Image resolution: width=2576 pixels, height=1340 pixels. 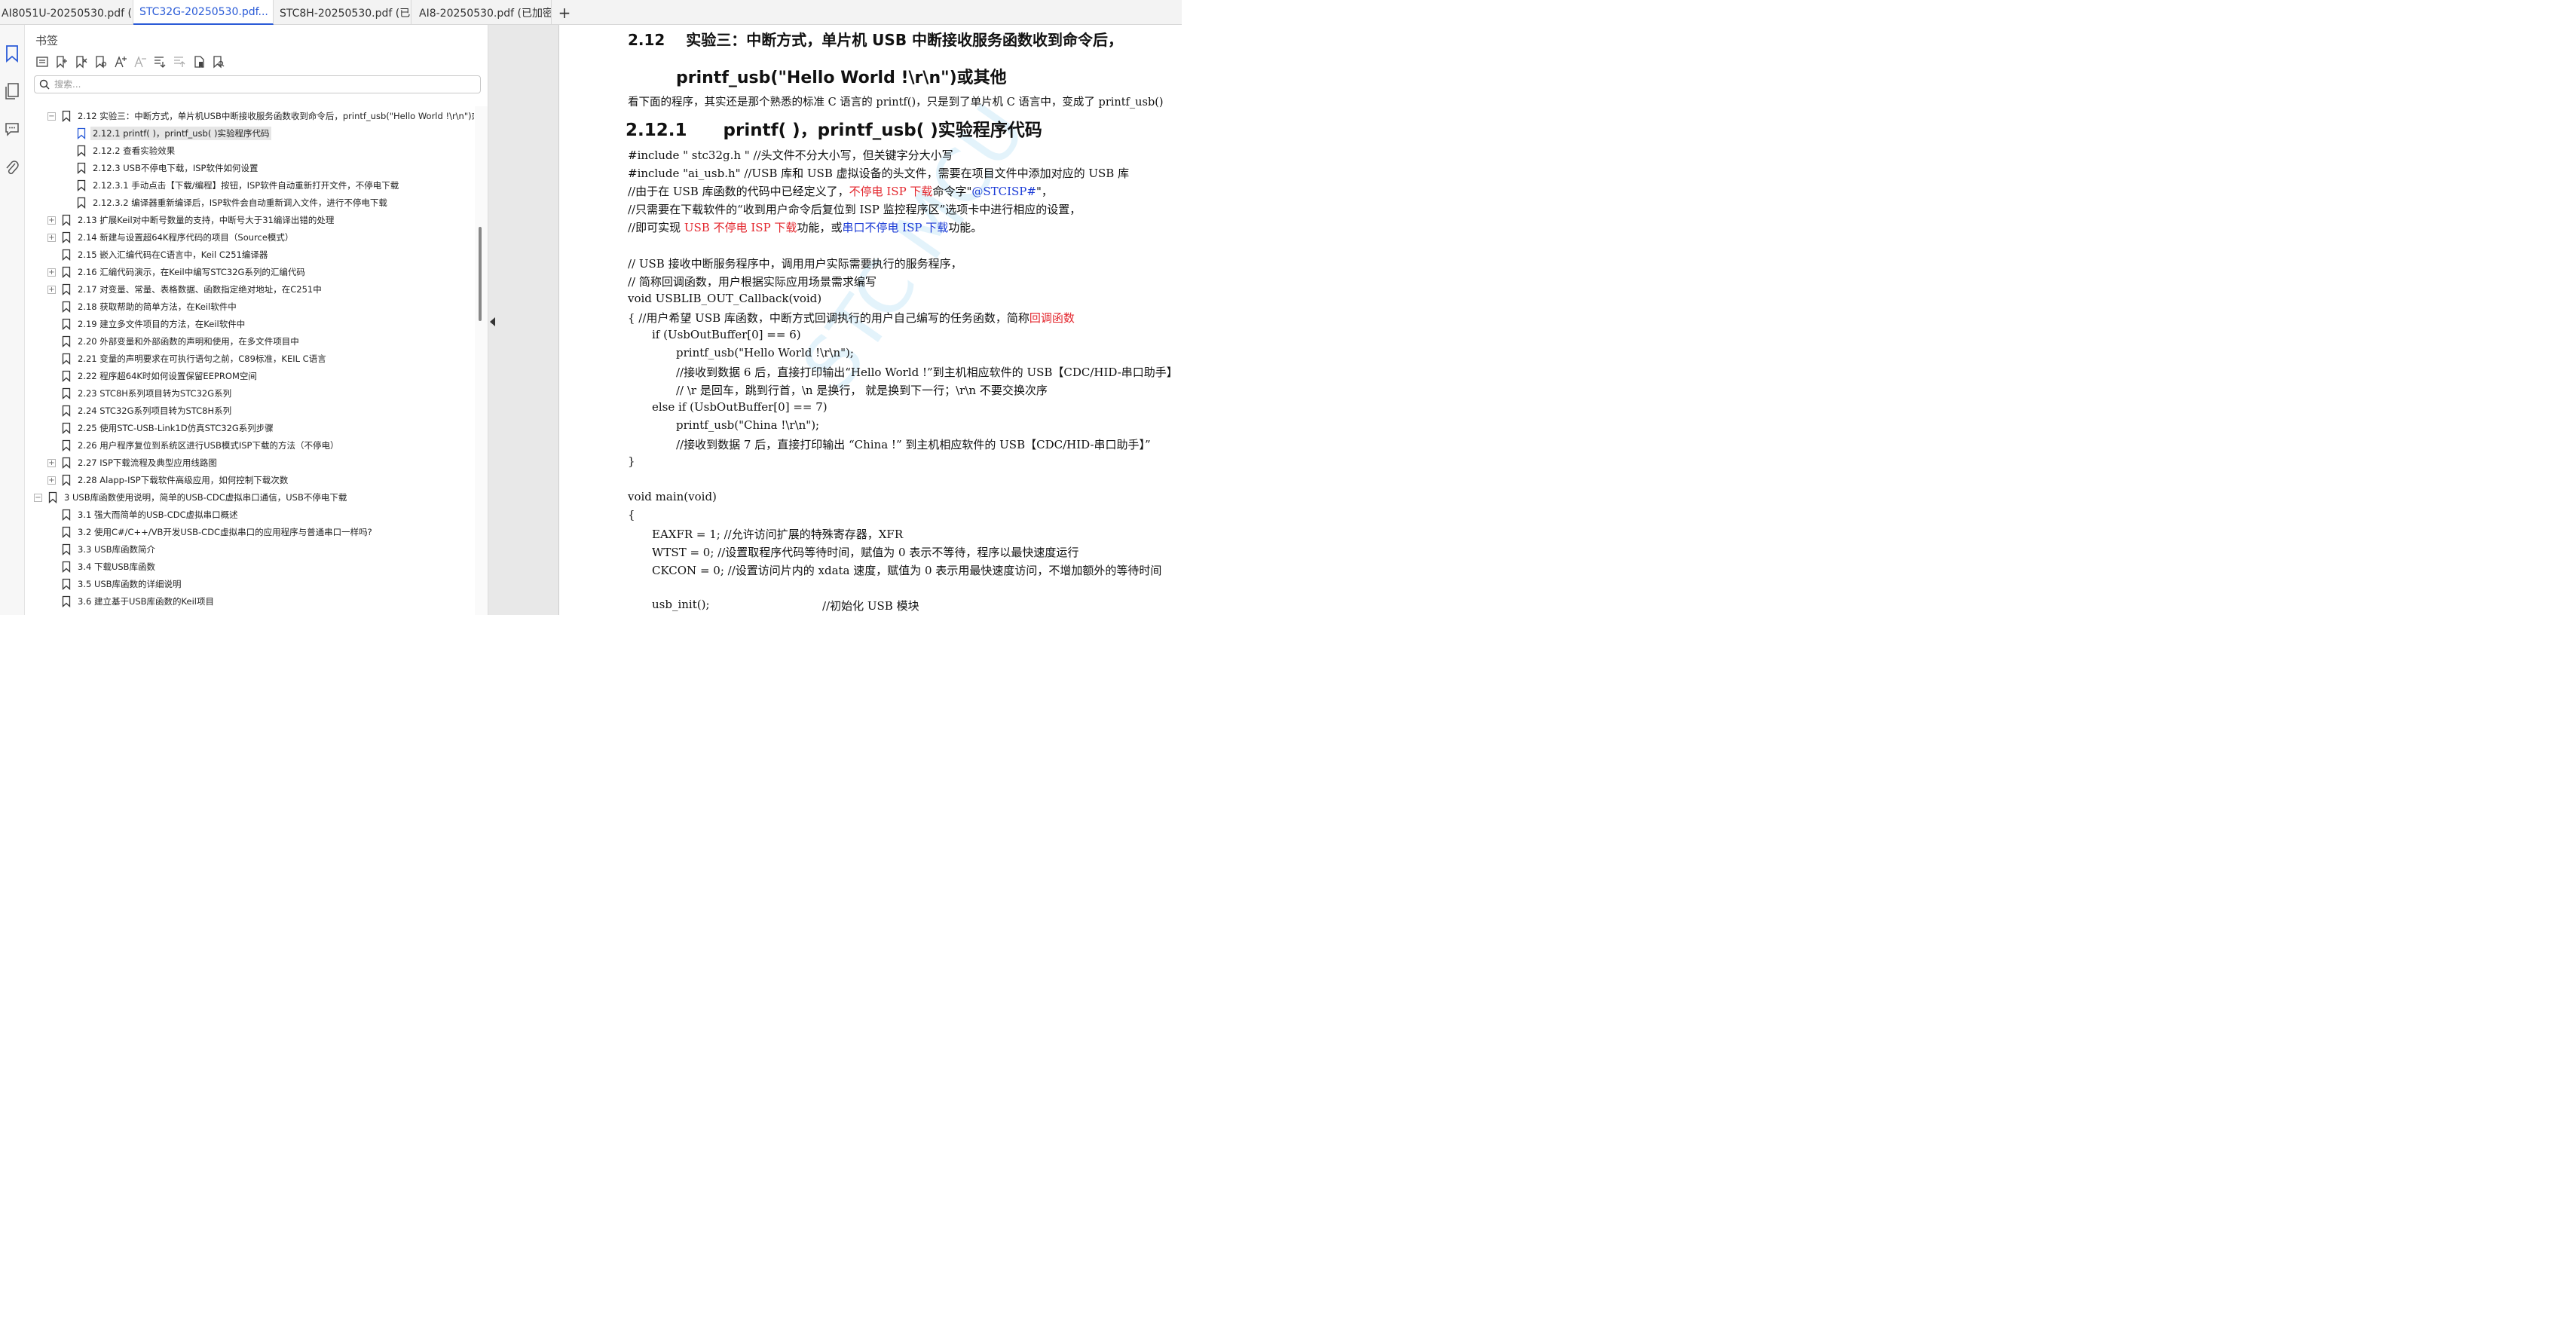 I want to click on scrollbar-thumb, so click(x=481, y=274).